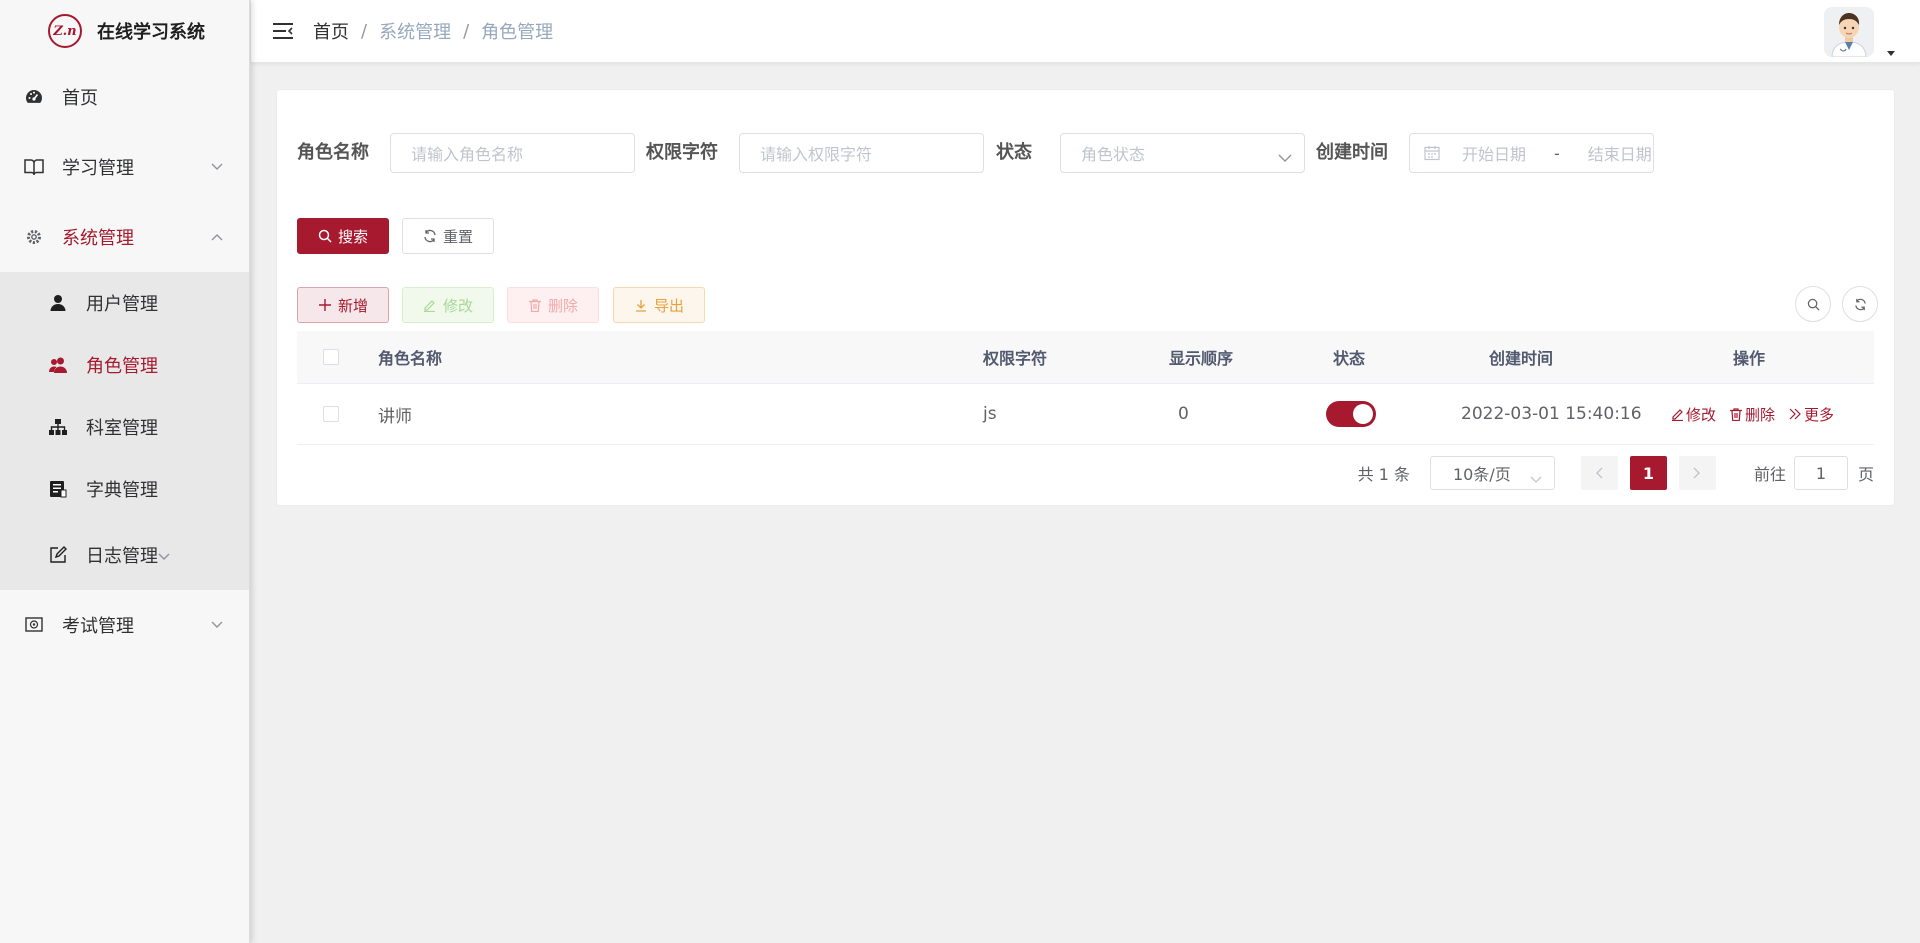 This screenshot has height=943, width=1920. What do you see at coordinates (124, 31) in the screenshot?
I see `app-logo: Z.n 在线学习系统` at bounding box center [124, 31].